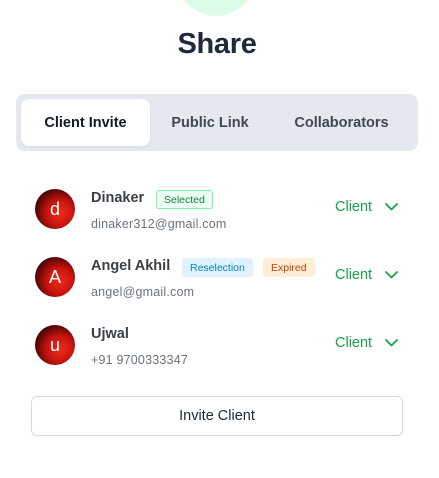 The width and height of the screenshot is (439, 478). I want to click on avatar: A, so click(55, 277).